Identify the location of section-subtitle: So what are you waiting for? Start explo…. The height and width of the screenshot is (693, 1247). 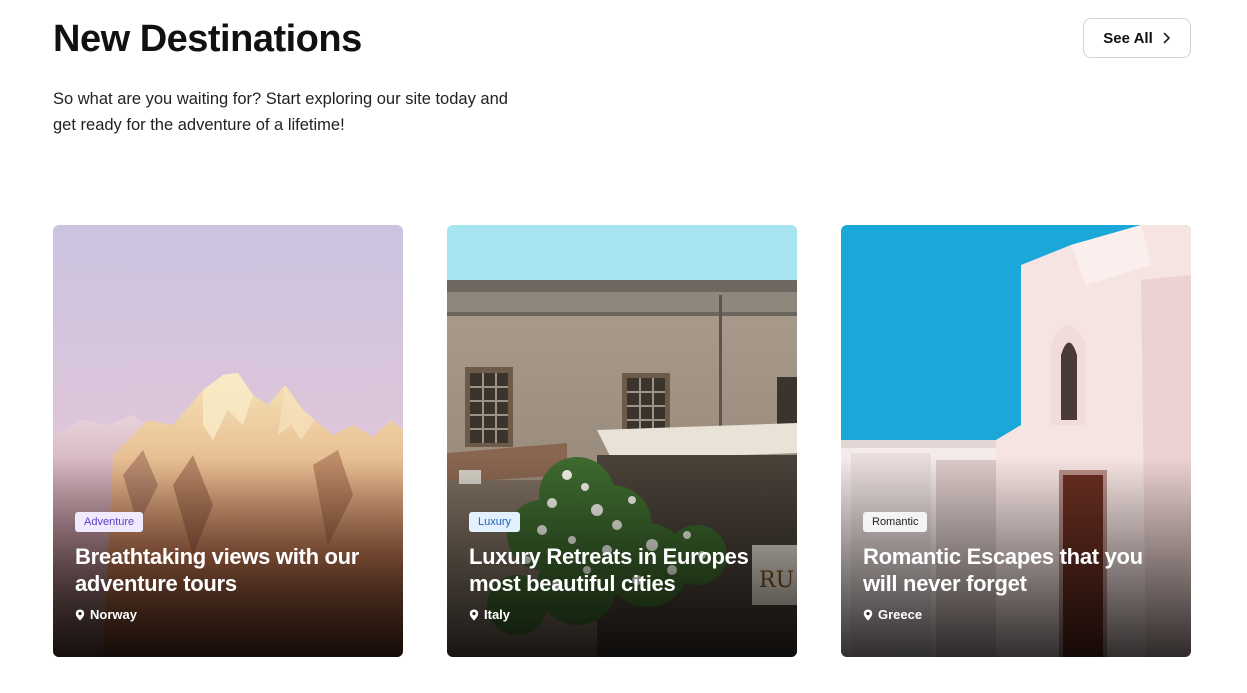
(280, 112).